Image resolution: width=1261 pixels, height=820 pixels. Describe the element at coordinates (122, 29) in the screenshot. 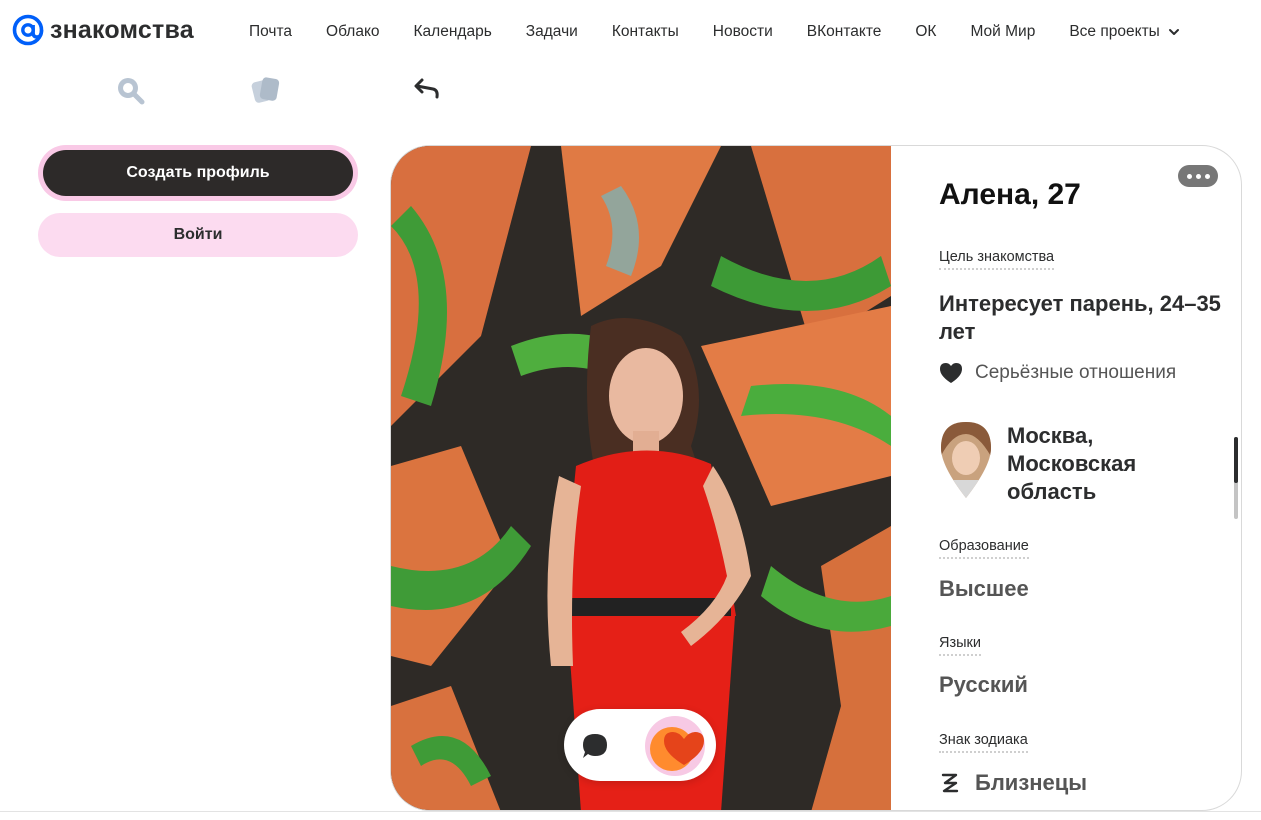

I see `logo-text: знакомства` at that location.